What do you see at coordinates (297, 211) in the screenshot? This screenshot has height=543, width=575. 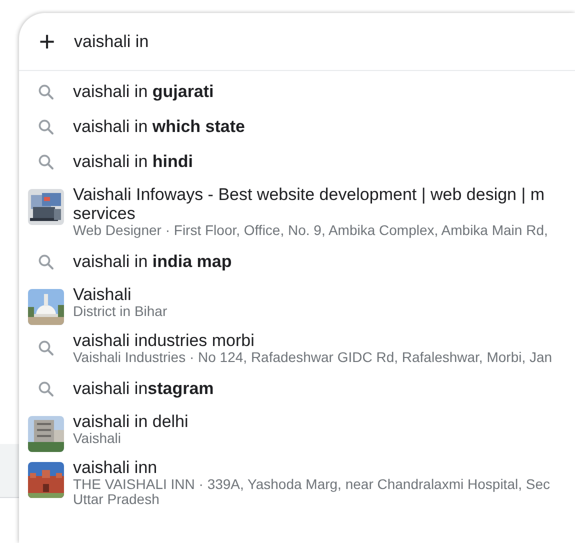 I see `suggestion-item: Vaishali Infoways - Best website development | web design | m services Web Designer · First Floor, Office, No. 9, Ambika Complex, Ambika Main Rd,` at bounding box center [297, 211].